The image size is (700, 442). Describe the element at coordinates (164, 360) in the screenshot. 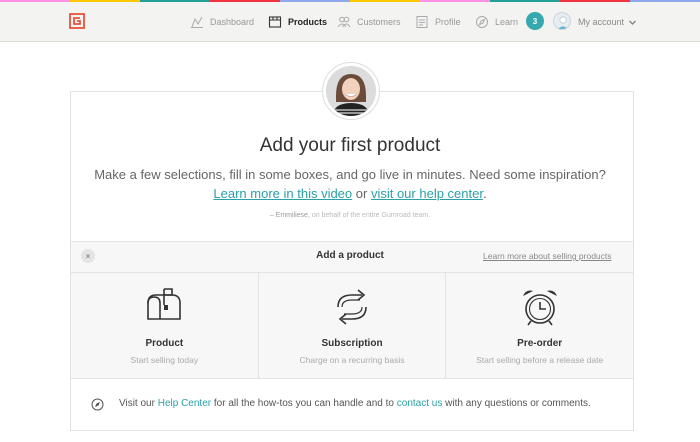

I see `option-desc: Start selling today` at that location.